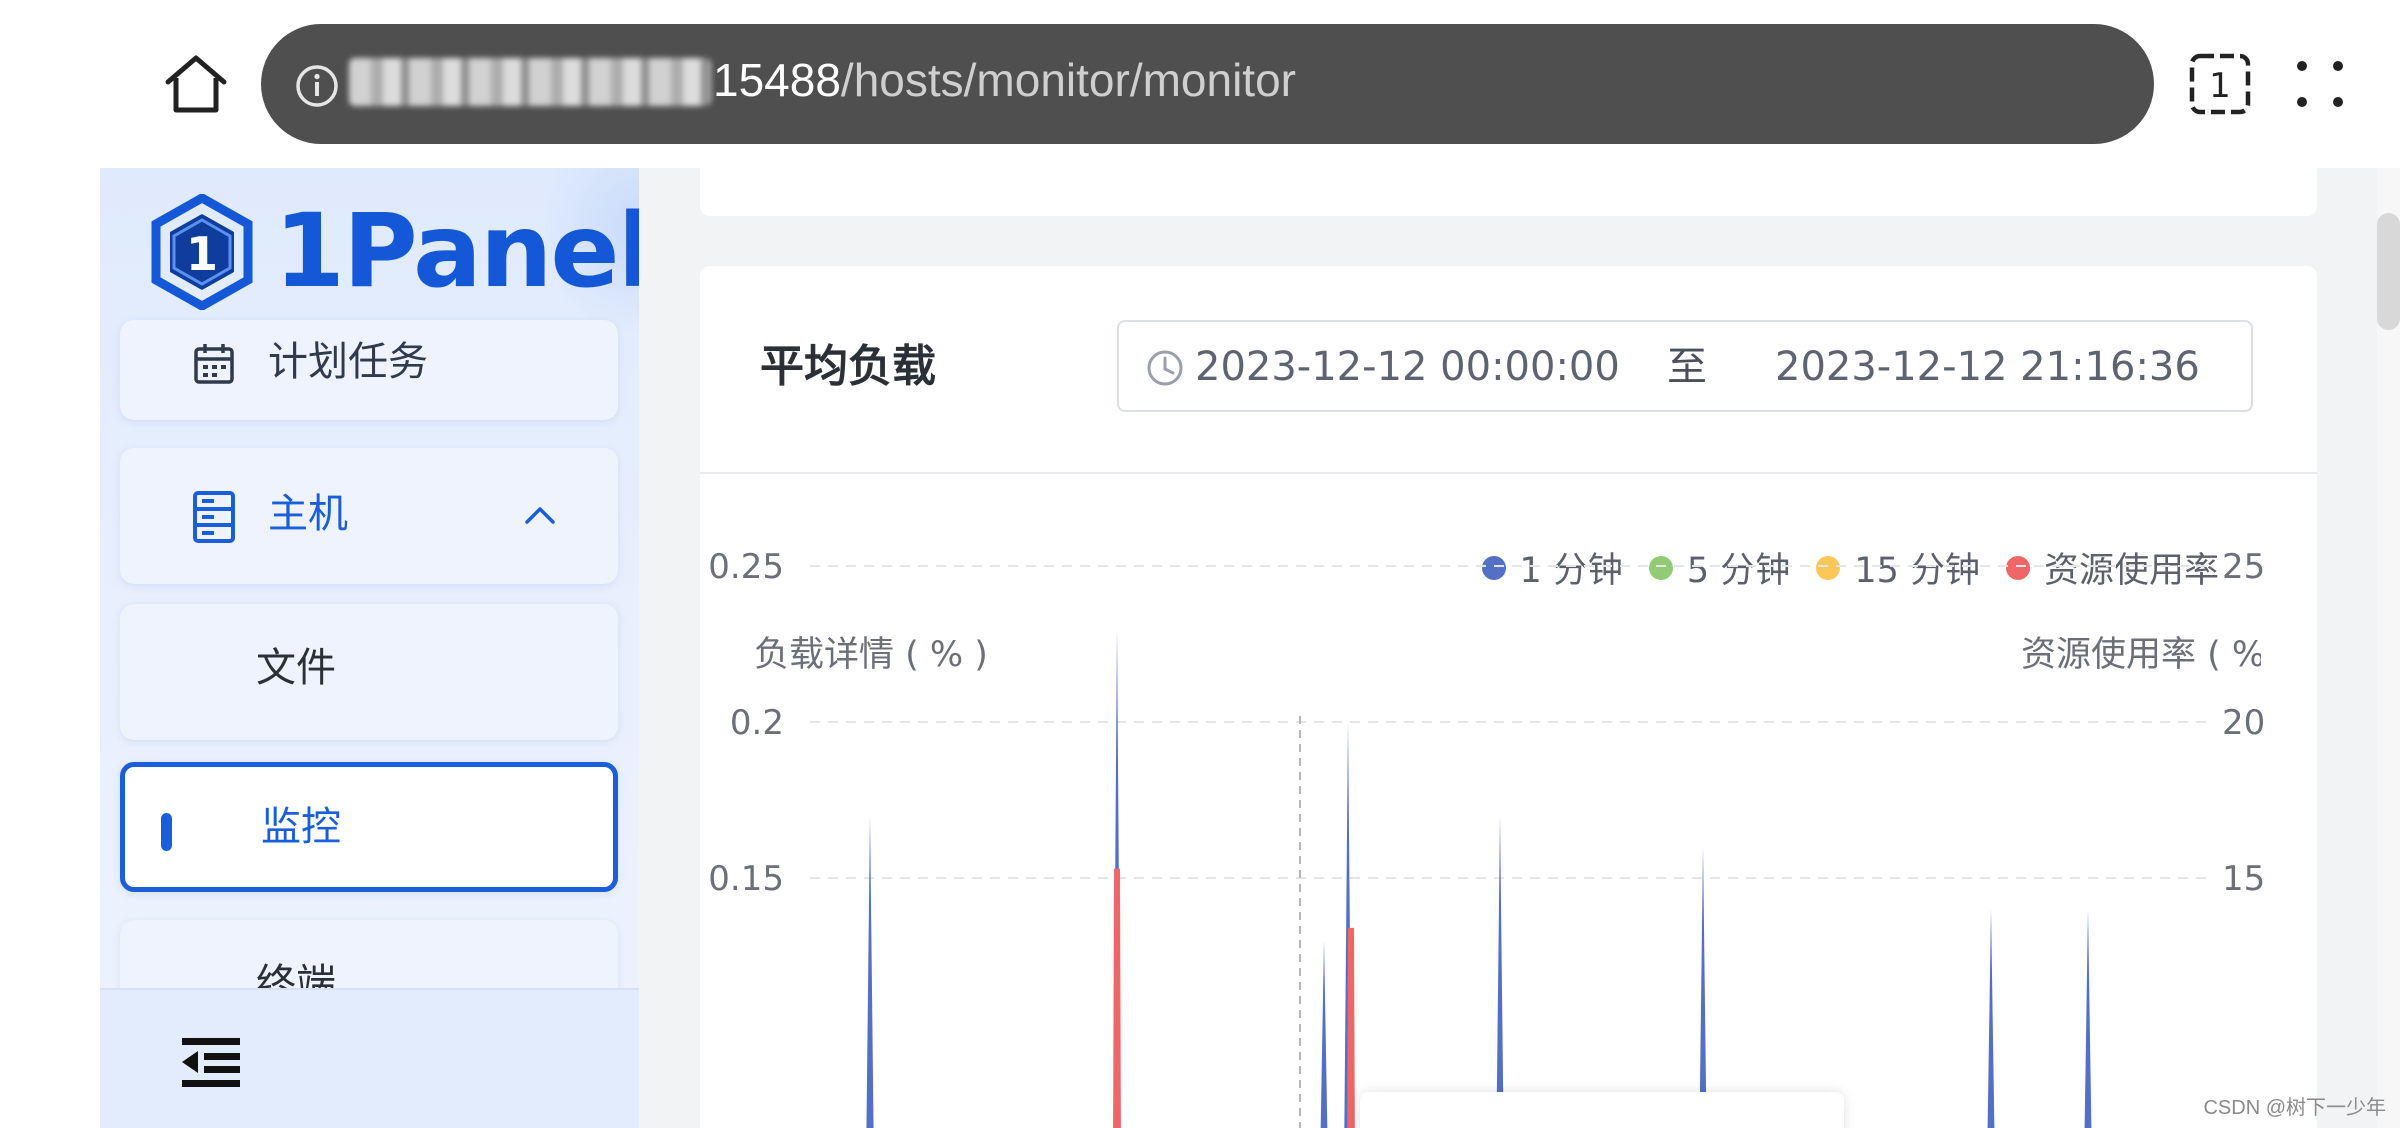 This screenshot has height=1128, width=2400. What do you see at coordinates (2388, 648) in the screenshot?
I see `page-scrollbar` at bounding box center [2388, 648].